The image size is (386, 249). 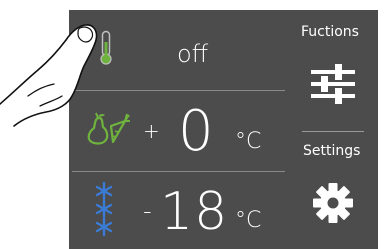 What do you see at coordinates (178, 90) in the screenshot?
I see `row-divider-top` at bounding box center [178, 90].